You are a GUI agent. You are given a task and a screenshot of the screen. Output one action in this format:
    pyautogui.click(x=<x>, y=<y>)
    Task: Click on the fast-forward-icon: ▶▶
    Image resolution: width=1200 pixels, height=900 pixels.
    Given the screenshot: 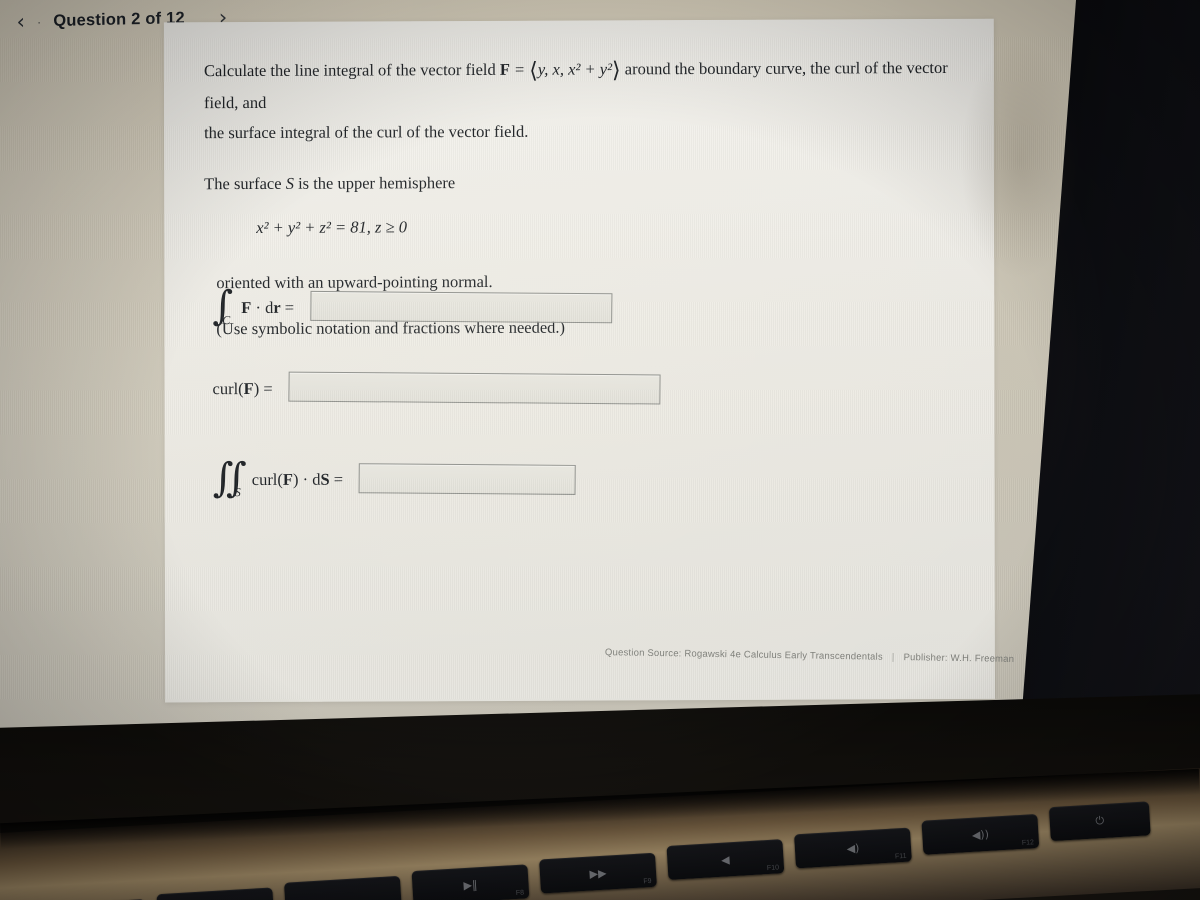 What is the action you would take?
    pyautogui.click(x=598, y=873)
    